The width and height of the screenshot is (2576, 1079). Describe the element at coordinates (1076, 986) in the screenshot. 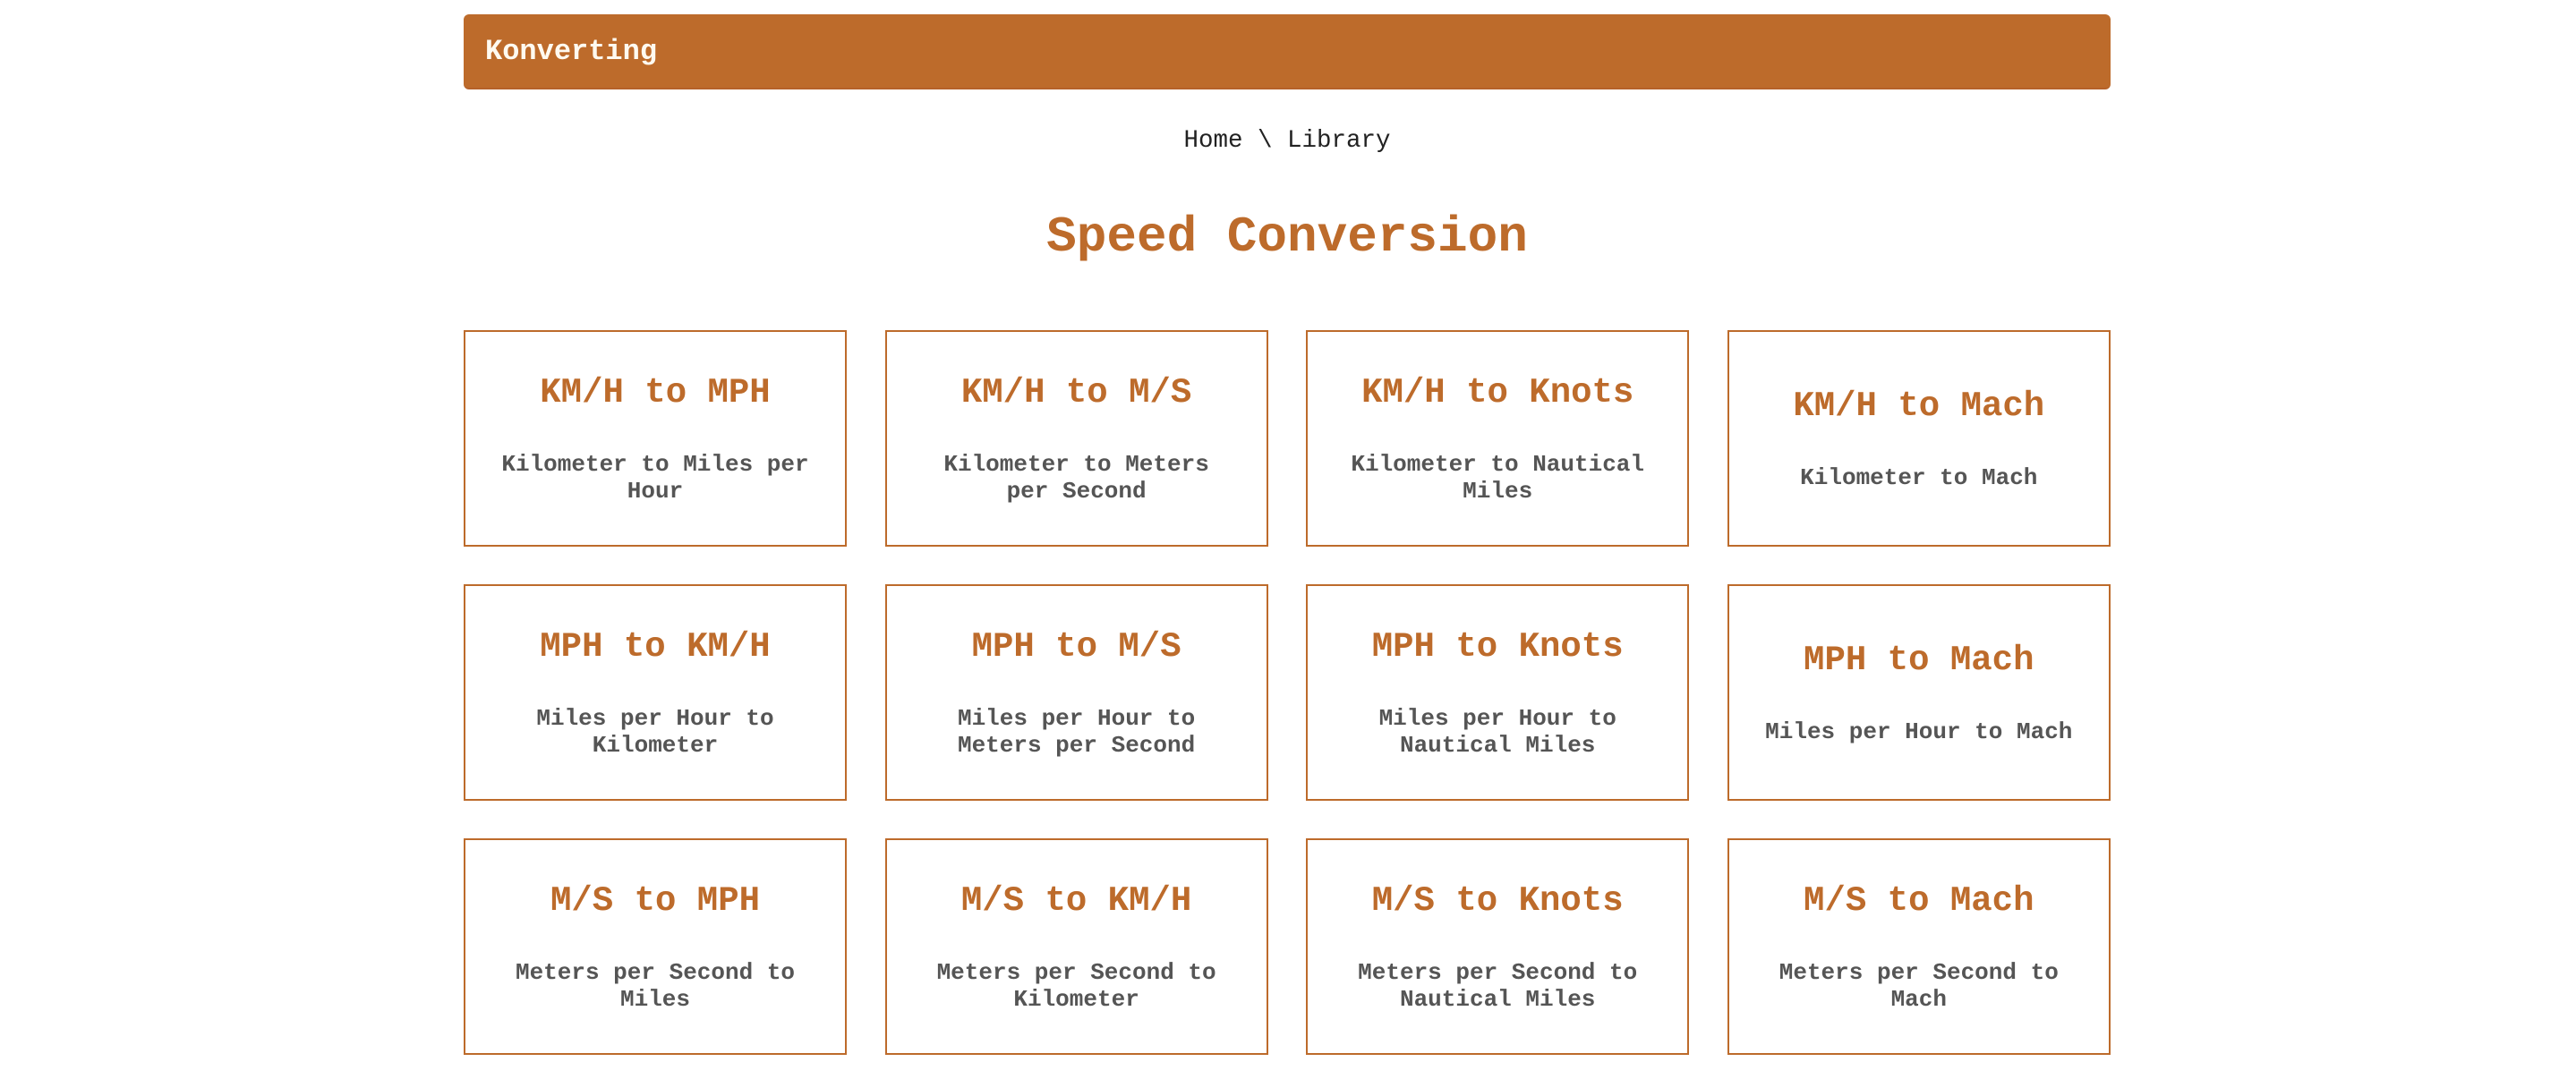

I see `card-description: Meters per Second to Kilometer` at that location.